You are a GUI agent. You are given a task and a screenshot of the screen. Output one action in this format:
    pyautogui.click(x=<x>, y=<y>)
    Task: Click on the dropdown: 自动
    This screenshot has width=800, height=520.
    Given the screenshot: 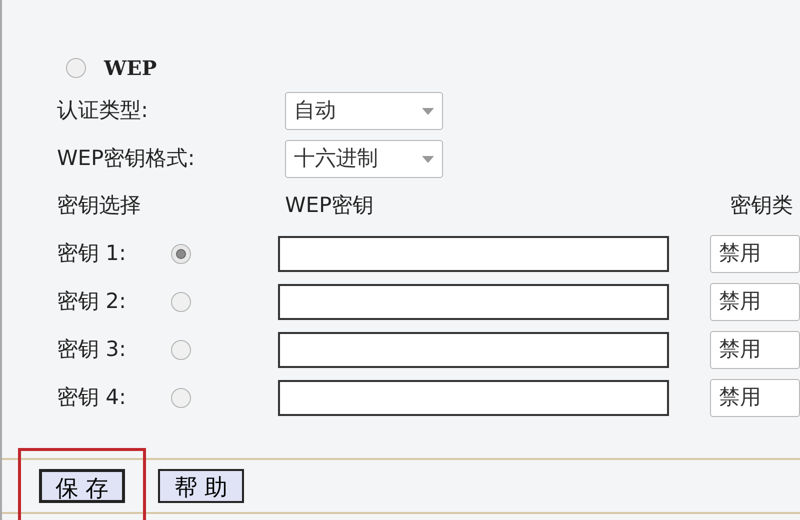 What is the action you would take?
    pyautogui.click(x=364, y=111)
    